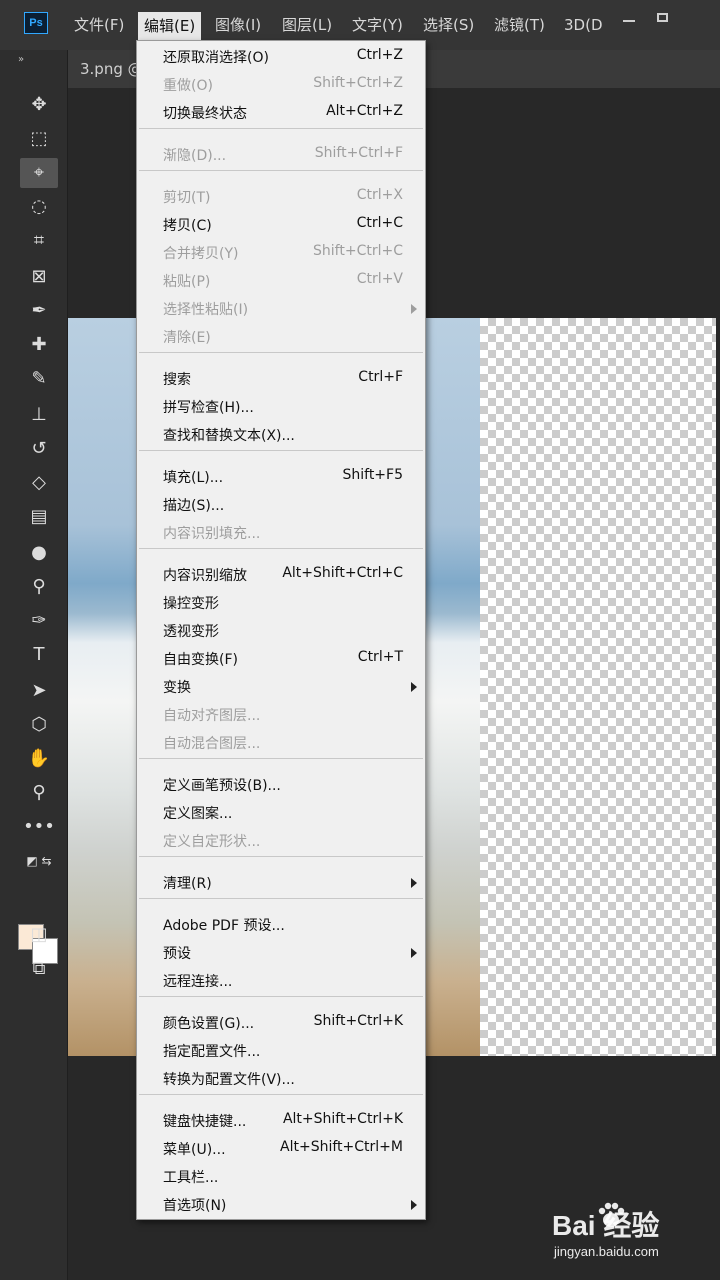  Describe the element at coordinates (281, 225) in the screenshot. I see `menu-item: 拷贝(C) Ctrl+C` at that location.